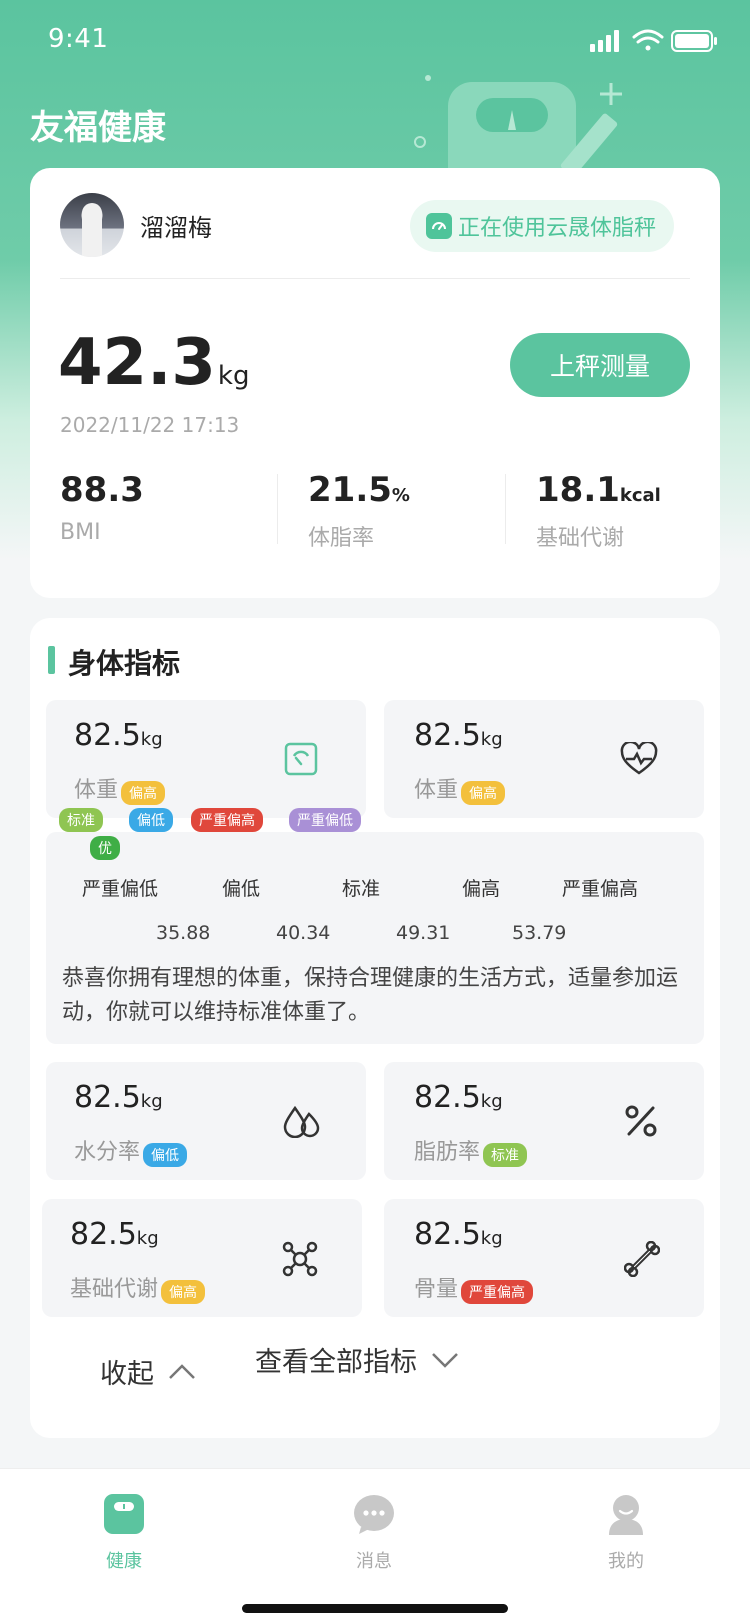 Image resolution: width=750 pixels, height=1624 pixels. I want to click on scale-level: 严重偏高, so click(600, 889).